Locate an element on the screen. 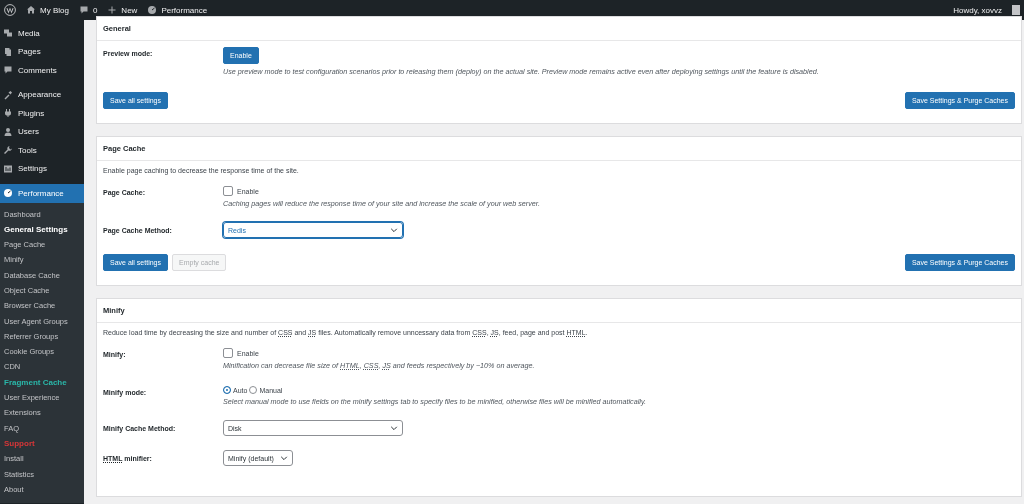 The image size is (1024, 504). performance-menu-link: Performance is located at coordinates (184, 10).